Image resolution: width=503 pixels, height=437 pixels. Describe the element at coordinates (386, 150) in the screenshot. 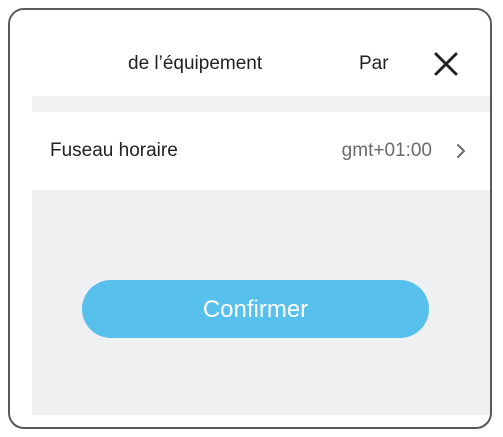

I see `timezone-value: gmt+01:00` at that location.